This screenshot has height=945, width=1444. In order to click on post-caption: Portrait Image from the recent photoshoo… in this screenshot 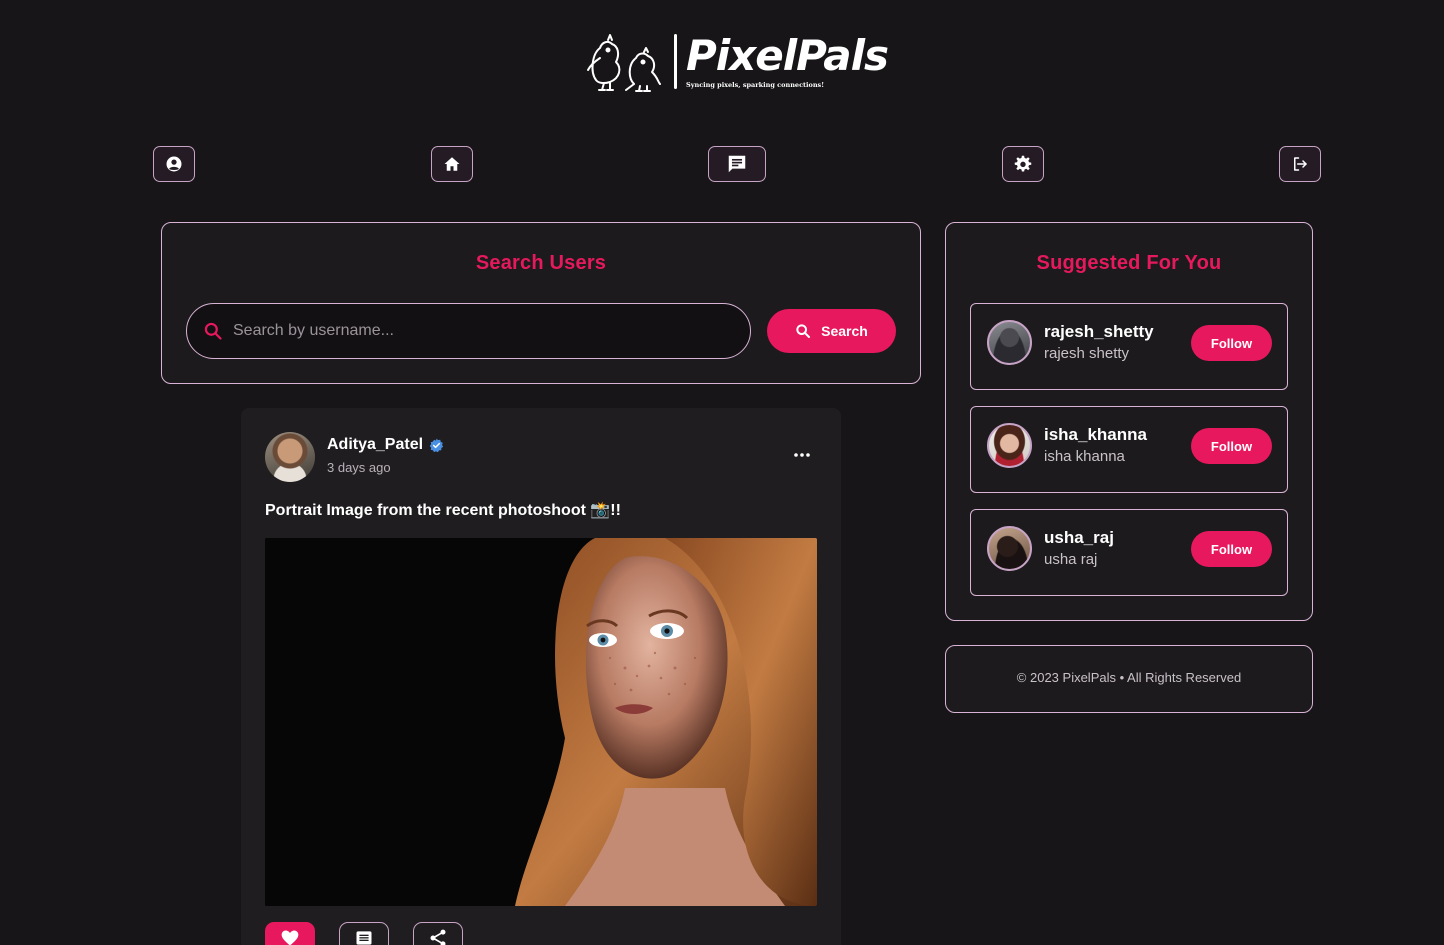, I will do `click(443, 510)`.